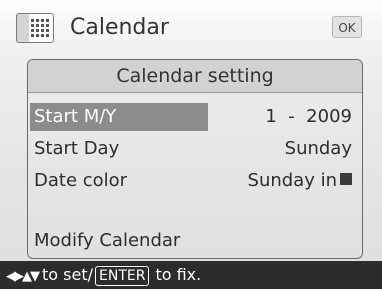 Image resolution: width=382 pixels, height=291 pixels. What do you see at coordinates (292, 180) in the screenshot?
I see `date-color-value: Sunday in` at bounding box center [292, 180].